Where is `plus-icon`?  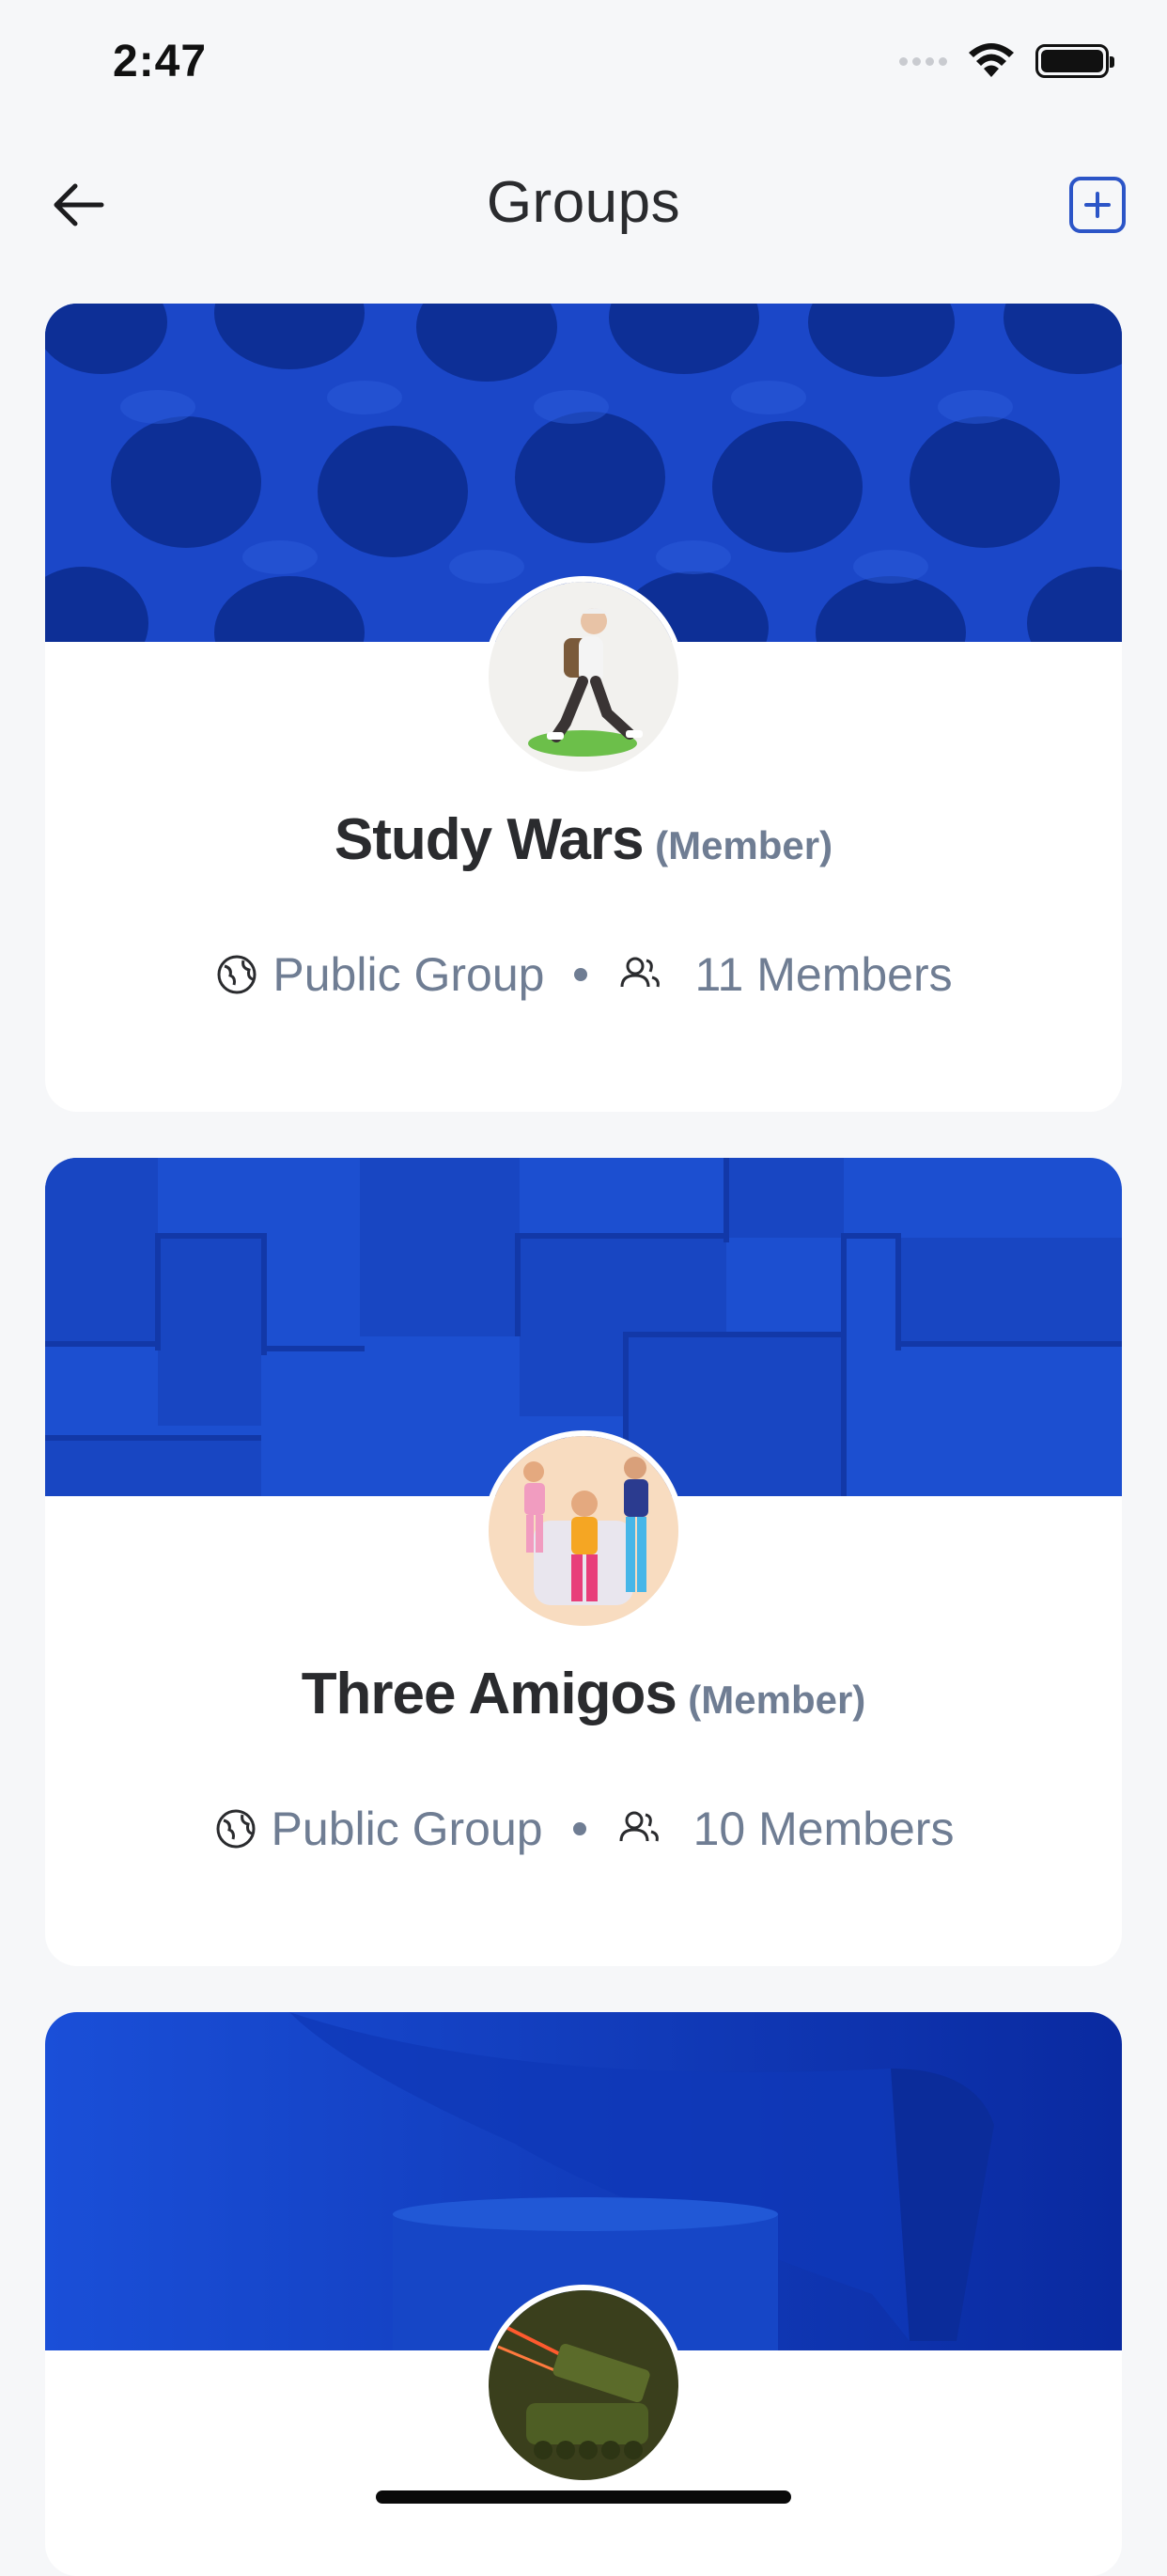 plus-icon is located at coordinates (1097, 205).